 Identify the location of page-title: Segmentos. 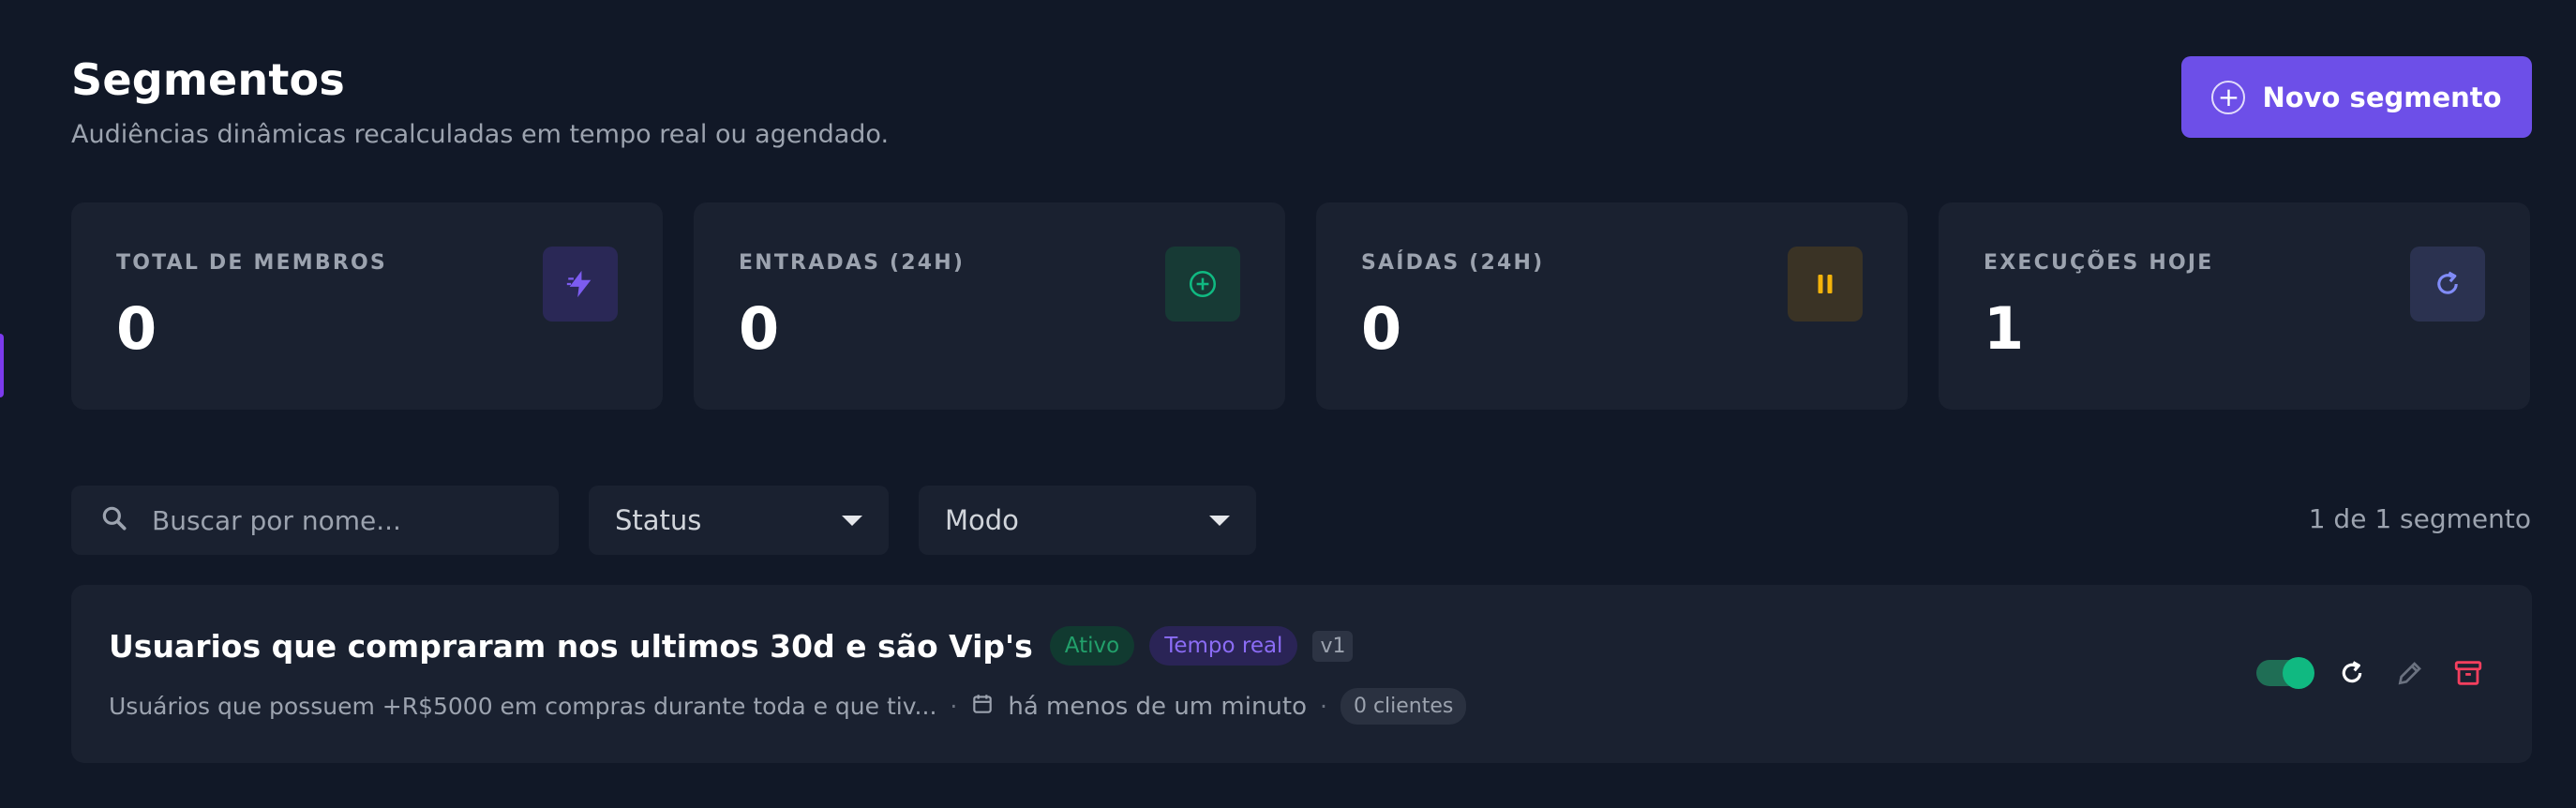
(208, 80).